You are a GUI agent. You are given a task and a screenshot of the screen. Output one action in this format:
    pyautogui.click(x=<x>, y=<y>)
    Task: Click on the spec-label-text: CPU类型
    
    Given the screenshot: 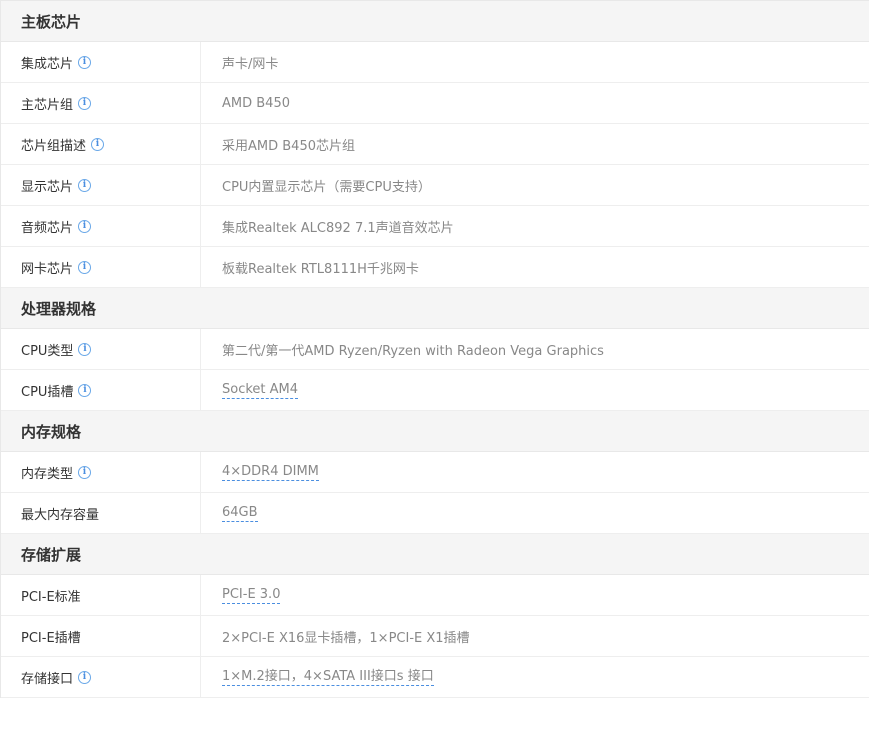 What is the action you would take?
    pyautogui.click(x=47, y=351)
    